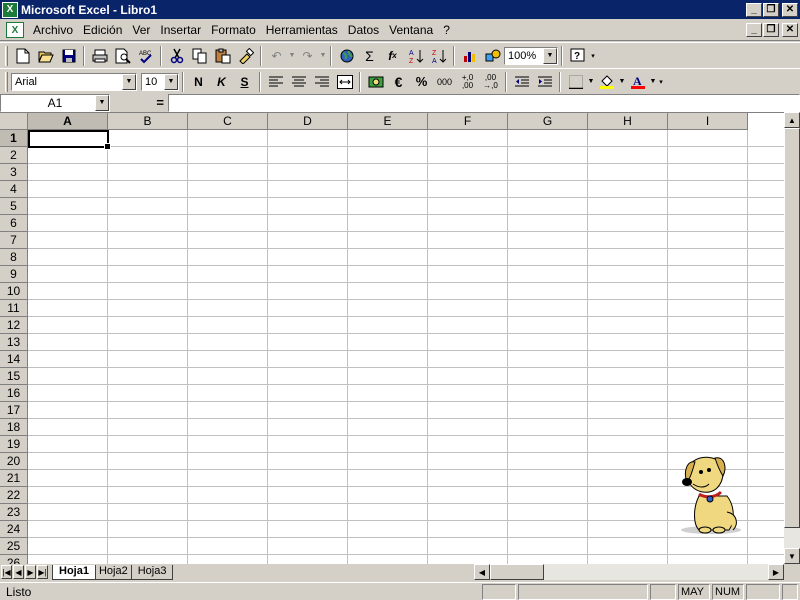 This screenshot has width=800, height=600. I want to click on scroll-down-button: ▼, so click(792, 556).